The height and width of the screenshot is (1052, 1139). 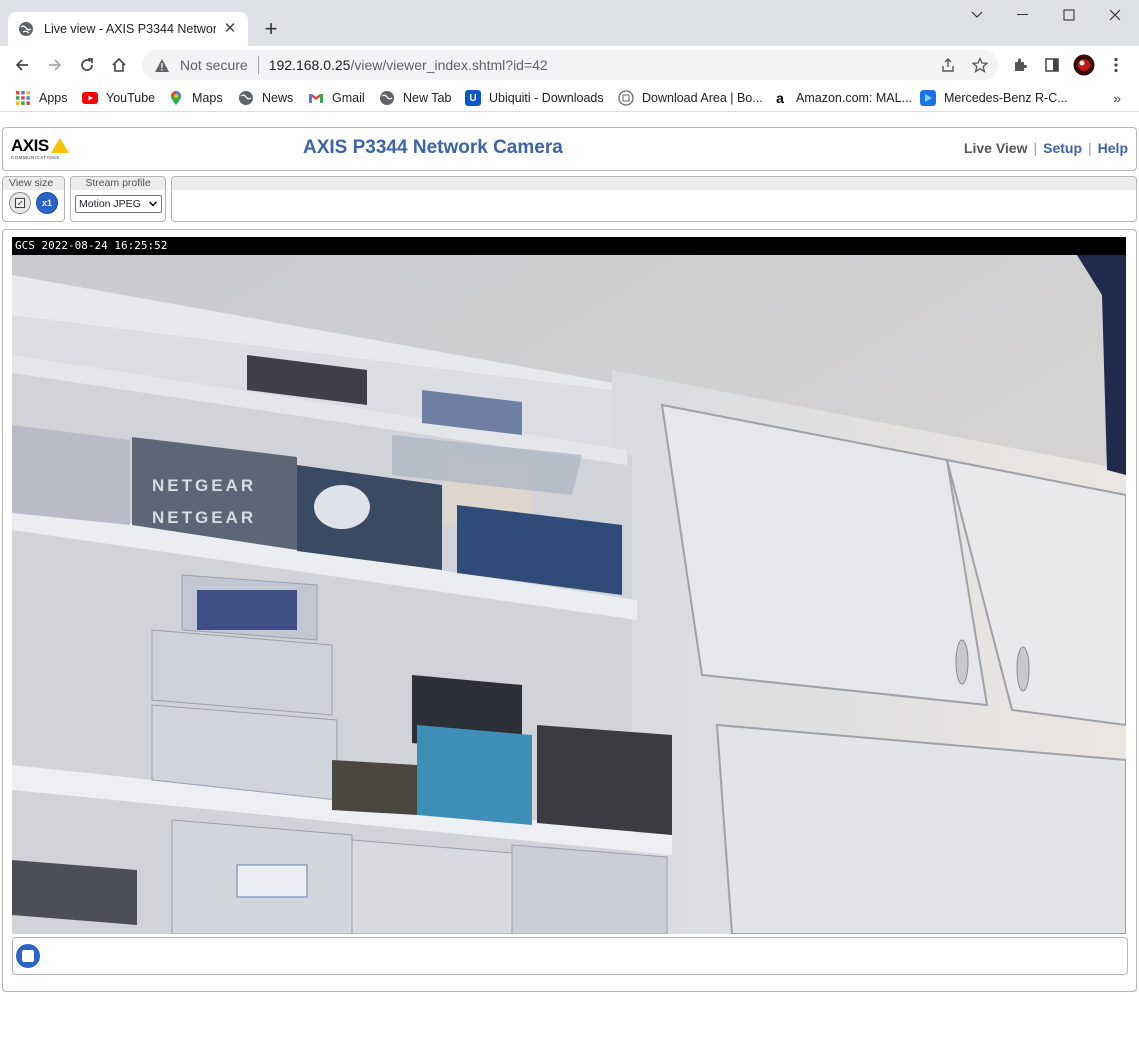 I want to click on security-label: Not secure, so click(x=214, y=65).